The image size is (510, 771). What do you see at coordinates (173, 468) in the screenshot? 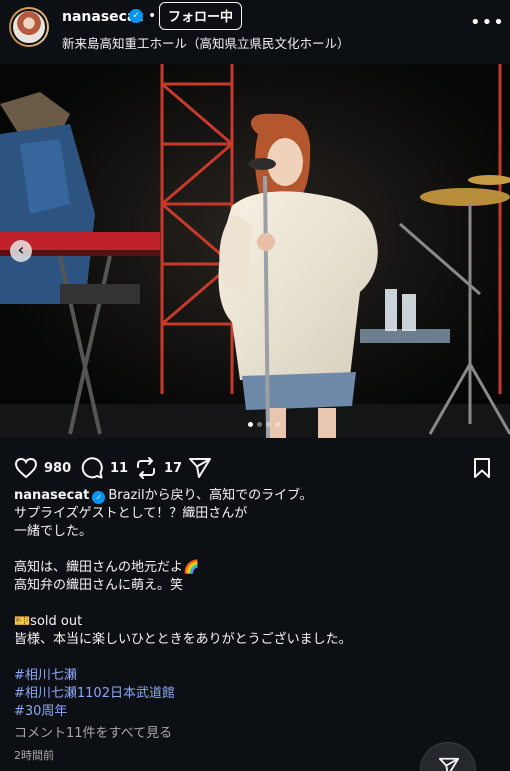
I see `repost-count: 17` at bounding box center [173, 468].